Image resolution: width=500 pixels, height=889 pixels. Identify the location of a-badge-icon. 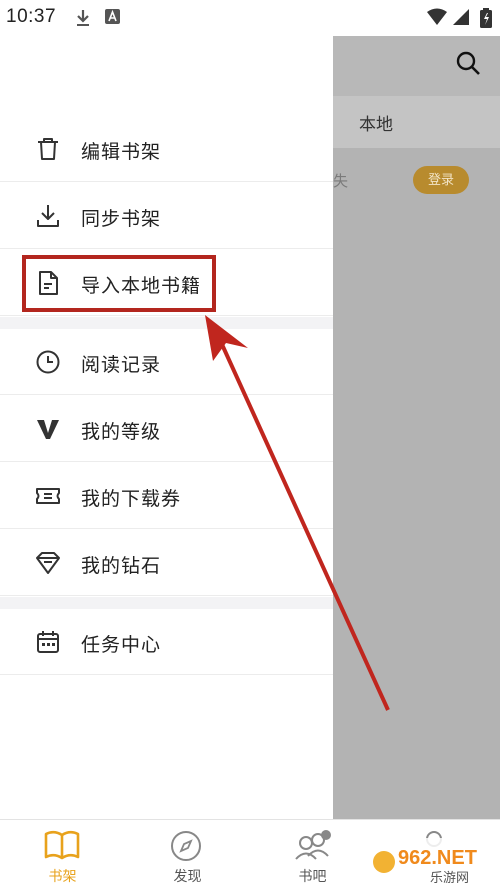
(112, 16).